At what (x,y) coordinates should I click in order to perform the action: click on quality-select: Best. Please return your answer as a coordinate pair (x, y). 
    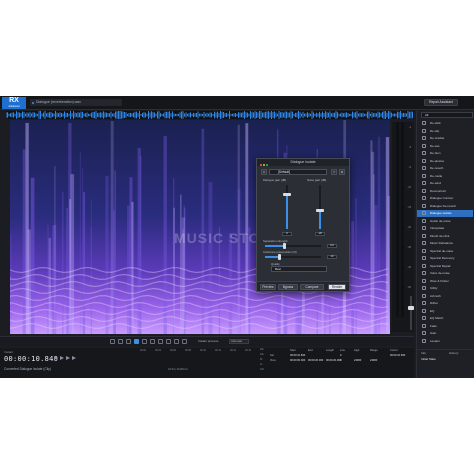
    Looking at the image, I should click on (299, 269).